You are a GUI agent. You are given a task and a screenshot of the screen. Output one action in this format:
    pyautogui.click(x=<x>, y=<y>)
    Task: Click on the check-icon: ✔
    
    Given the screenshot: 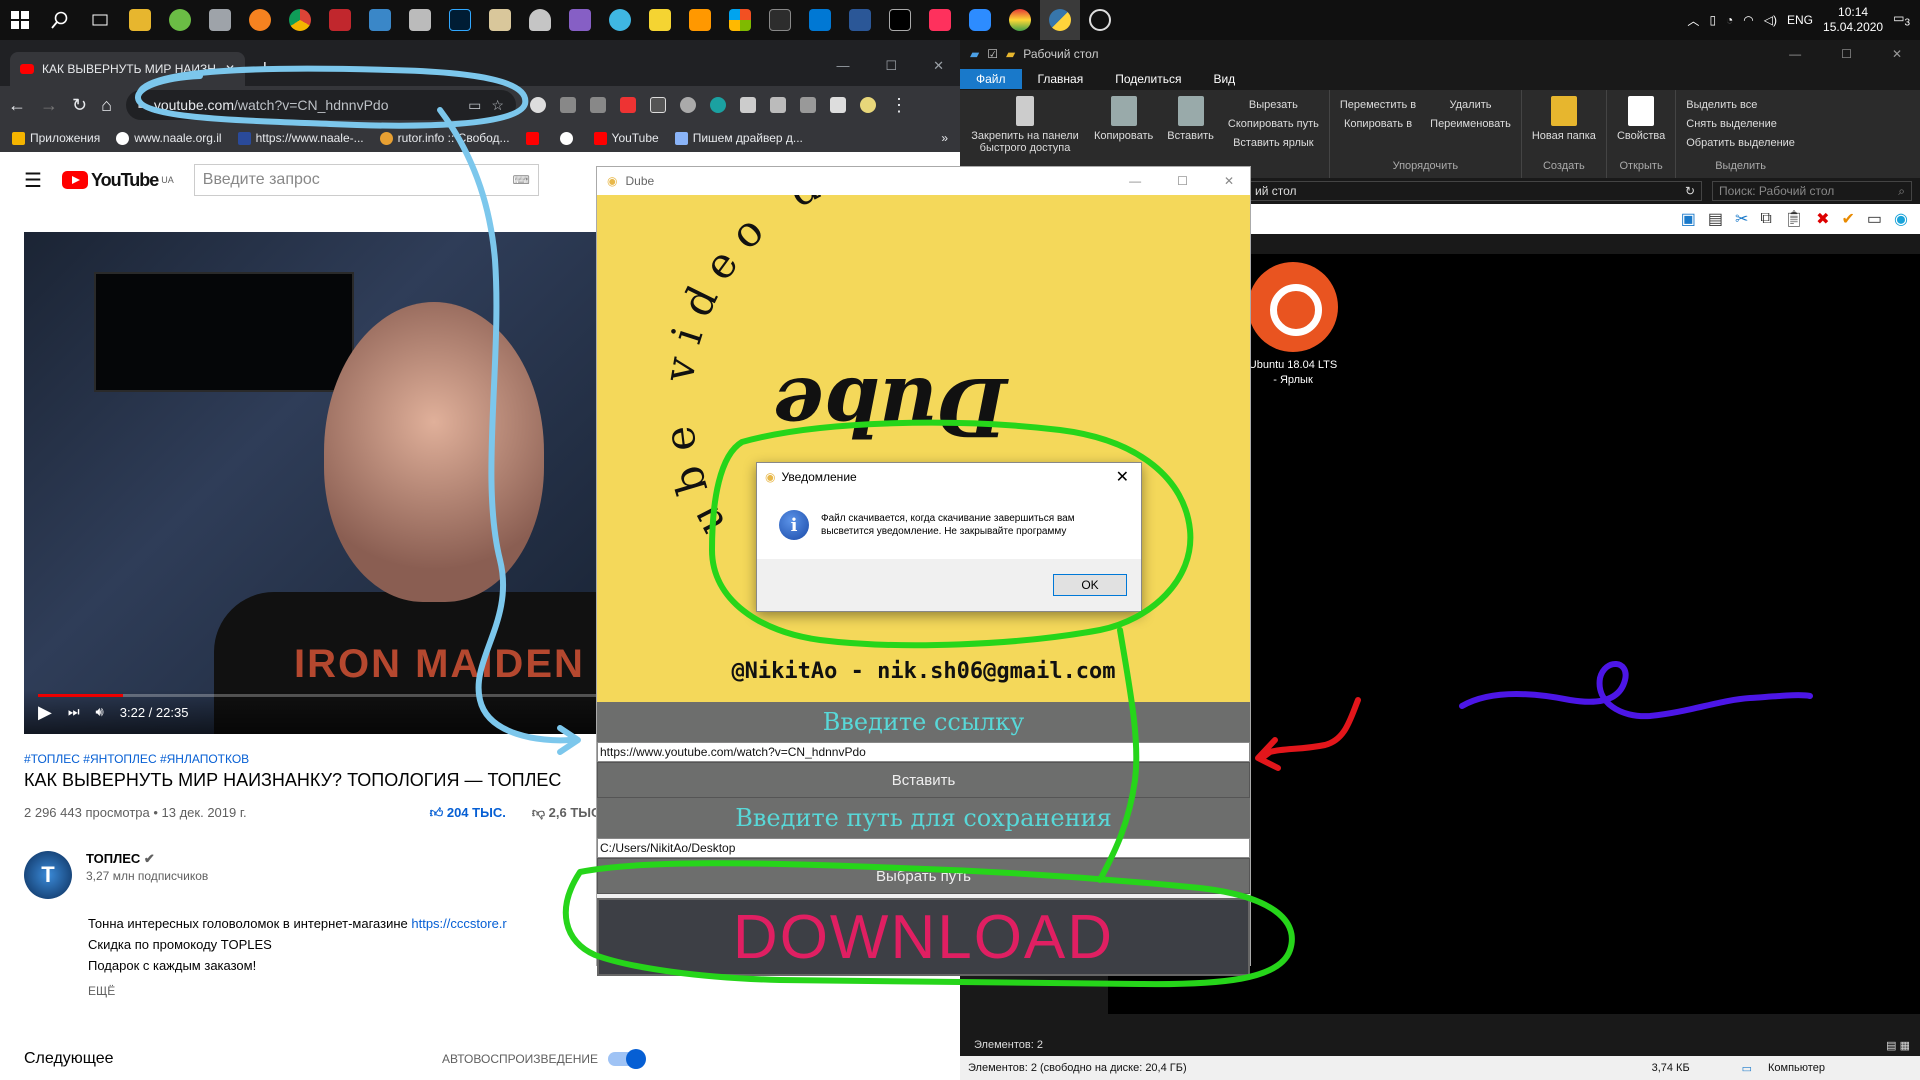 What is the action you would take?
    pyautogui.click(x=1848, y=219)
    